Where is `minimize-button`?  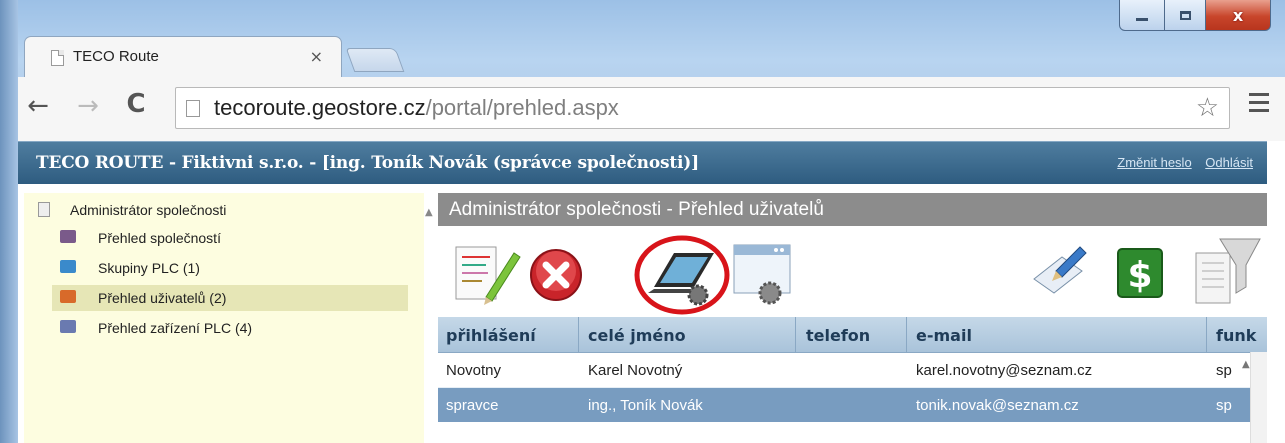
minimize-button is located at coordinates (1142, 15).